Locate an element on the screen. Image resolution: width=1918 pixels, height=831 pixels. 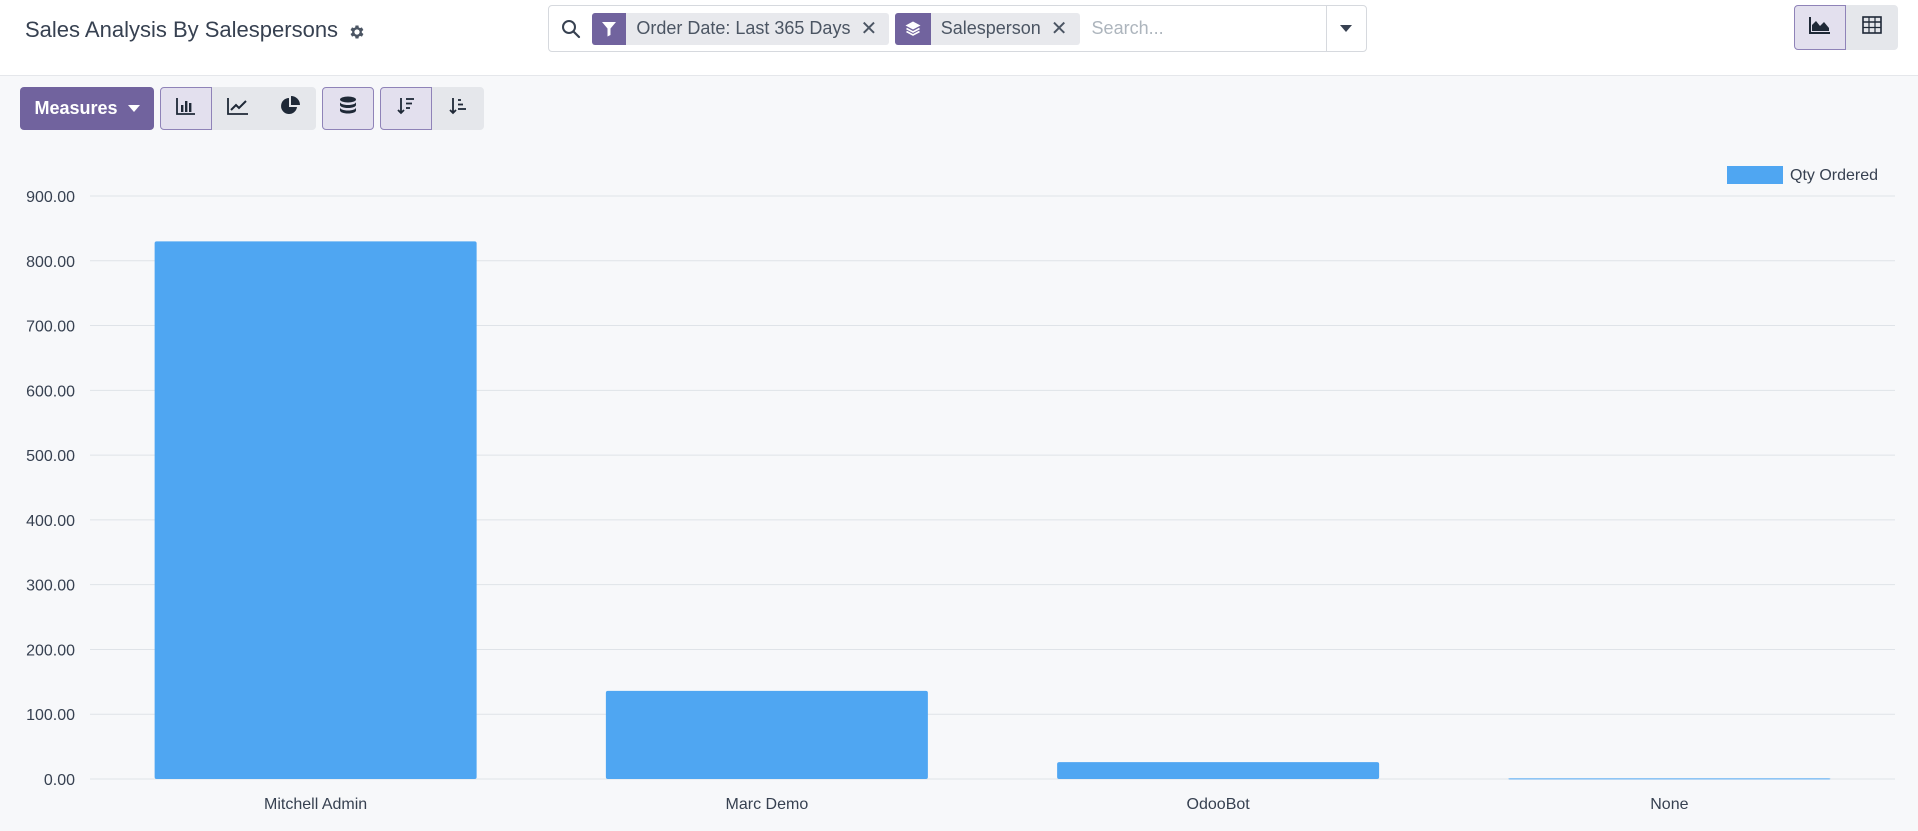
graph-view-button is located at coordinates (1820, 27).